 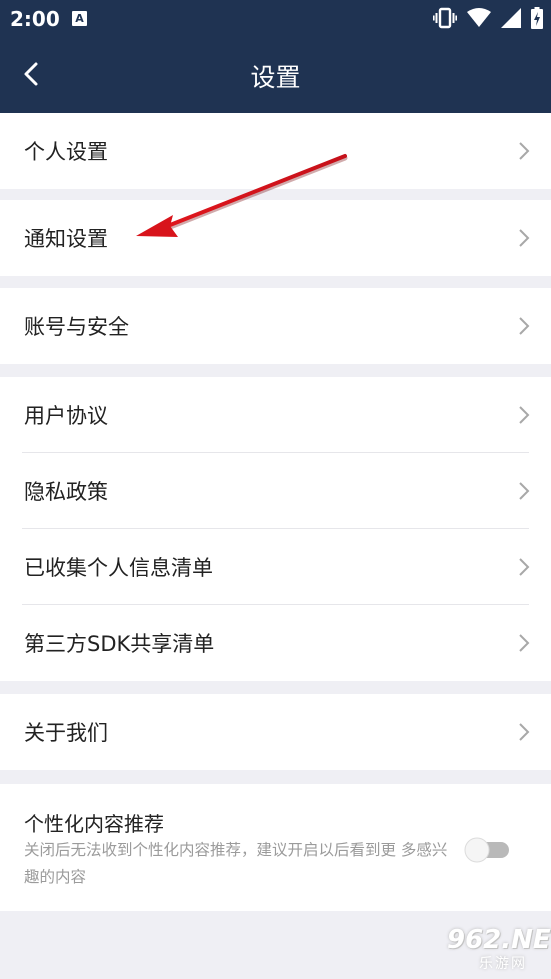 I want to click on setting-label: 通知设置, so click(x=66, y=239).